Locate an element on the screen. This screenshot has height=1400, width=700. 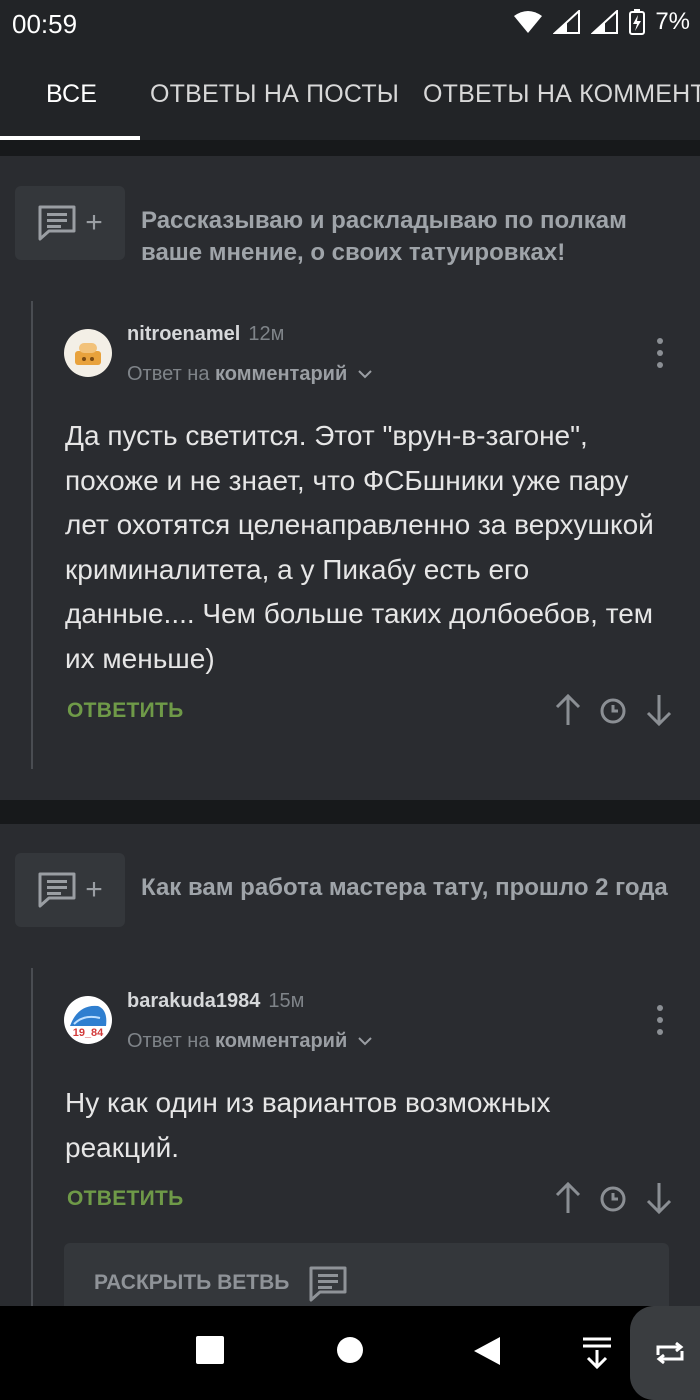
comment-time: 12м is located at coordinates (266, 334).